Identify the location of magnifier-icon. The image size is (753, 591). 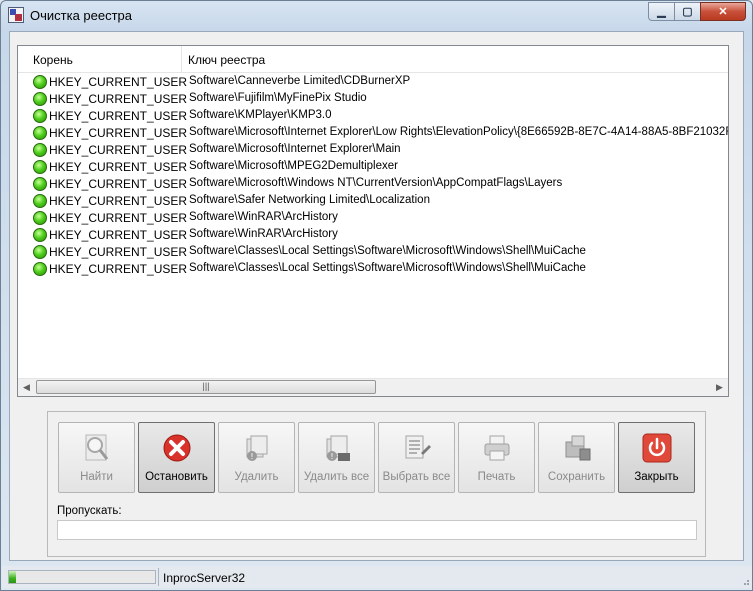
(97, 447).